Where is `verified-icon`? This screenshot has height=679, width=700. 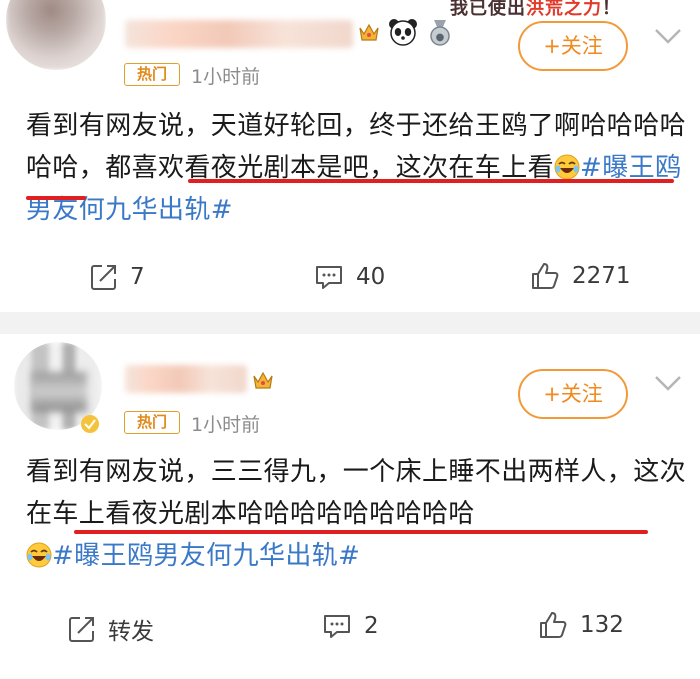 verified-icon is located at coordinates (90, 424).